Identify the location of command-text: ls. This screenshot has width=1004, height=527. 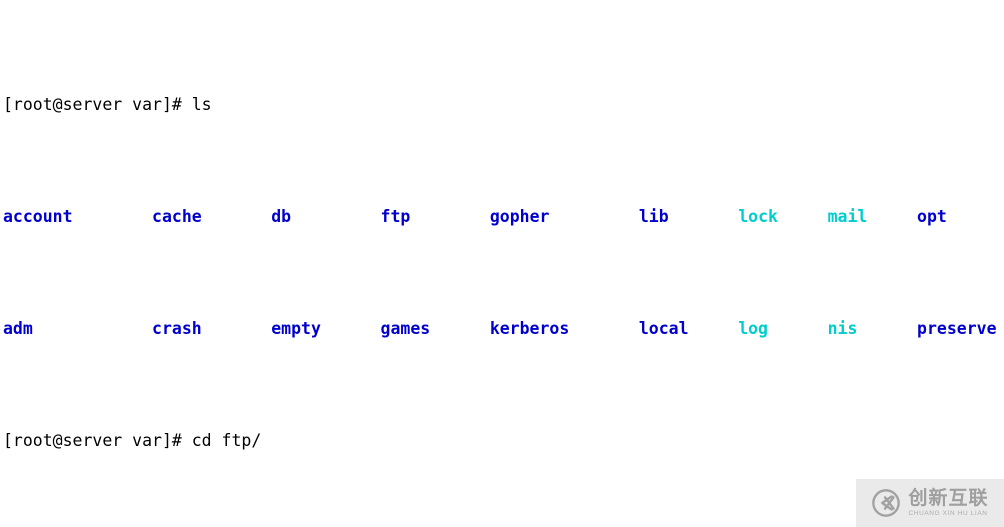
(201, 104).